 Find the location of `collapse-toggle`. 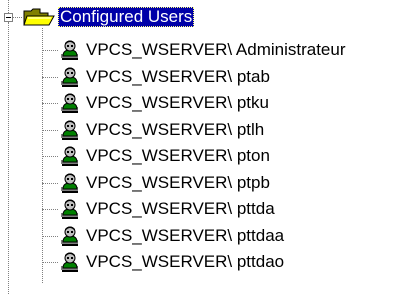

collapse-toggle is located at coordinates (8, 17).